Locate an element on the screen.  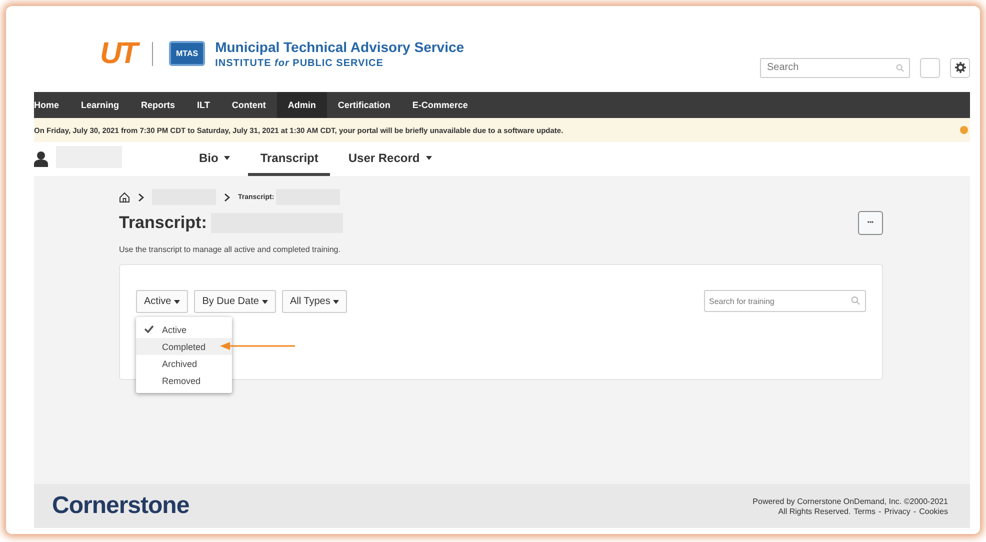
menu-item: Completed is located at coordinates (184, 346).